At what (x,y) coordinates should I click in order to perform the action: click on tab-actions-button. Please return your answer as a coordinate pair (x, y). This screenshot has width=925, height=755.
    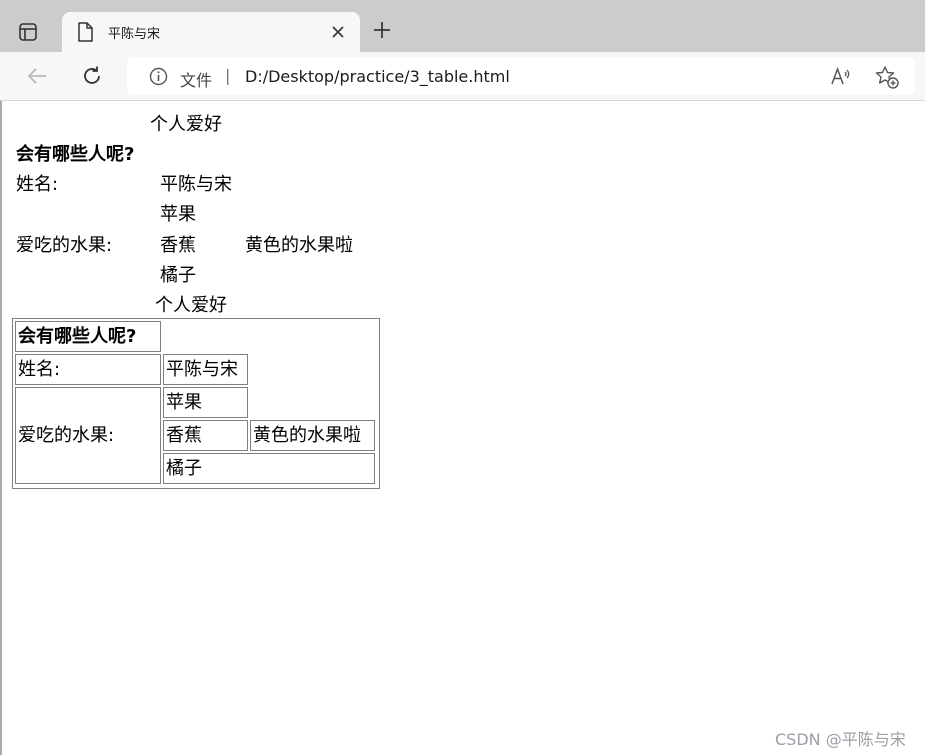
    Looking at the image, I should click on (28, 32).